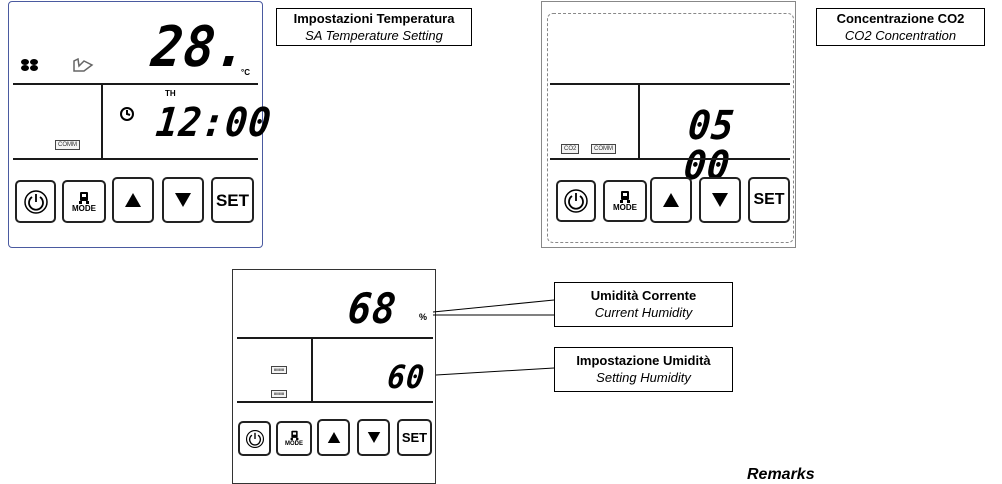 The width and height of the screenshot is (1002, 484). Describe the element at coordinates (643, 369) in the screenshot. I see `setting-humidity-label: Impostazione Umidità Setting Humidity` at that location.